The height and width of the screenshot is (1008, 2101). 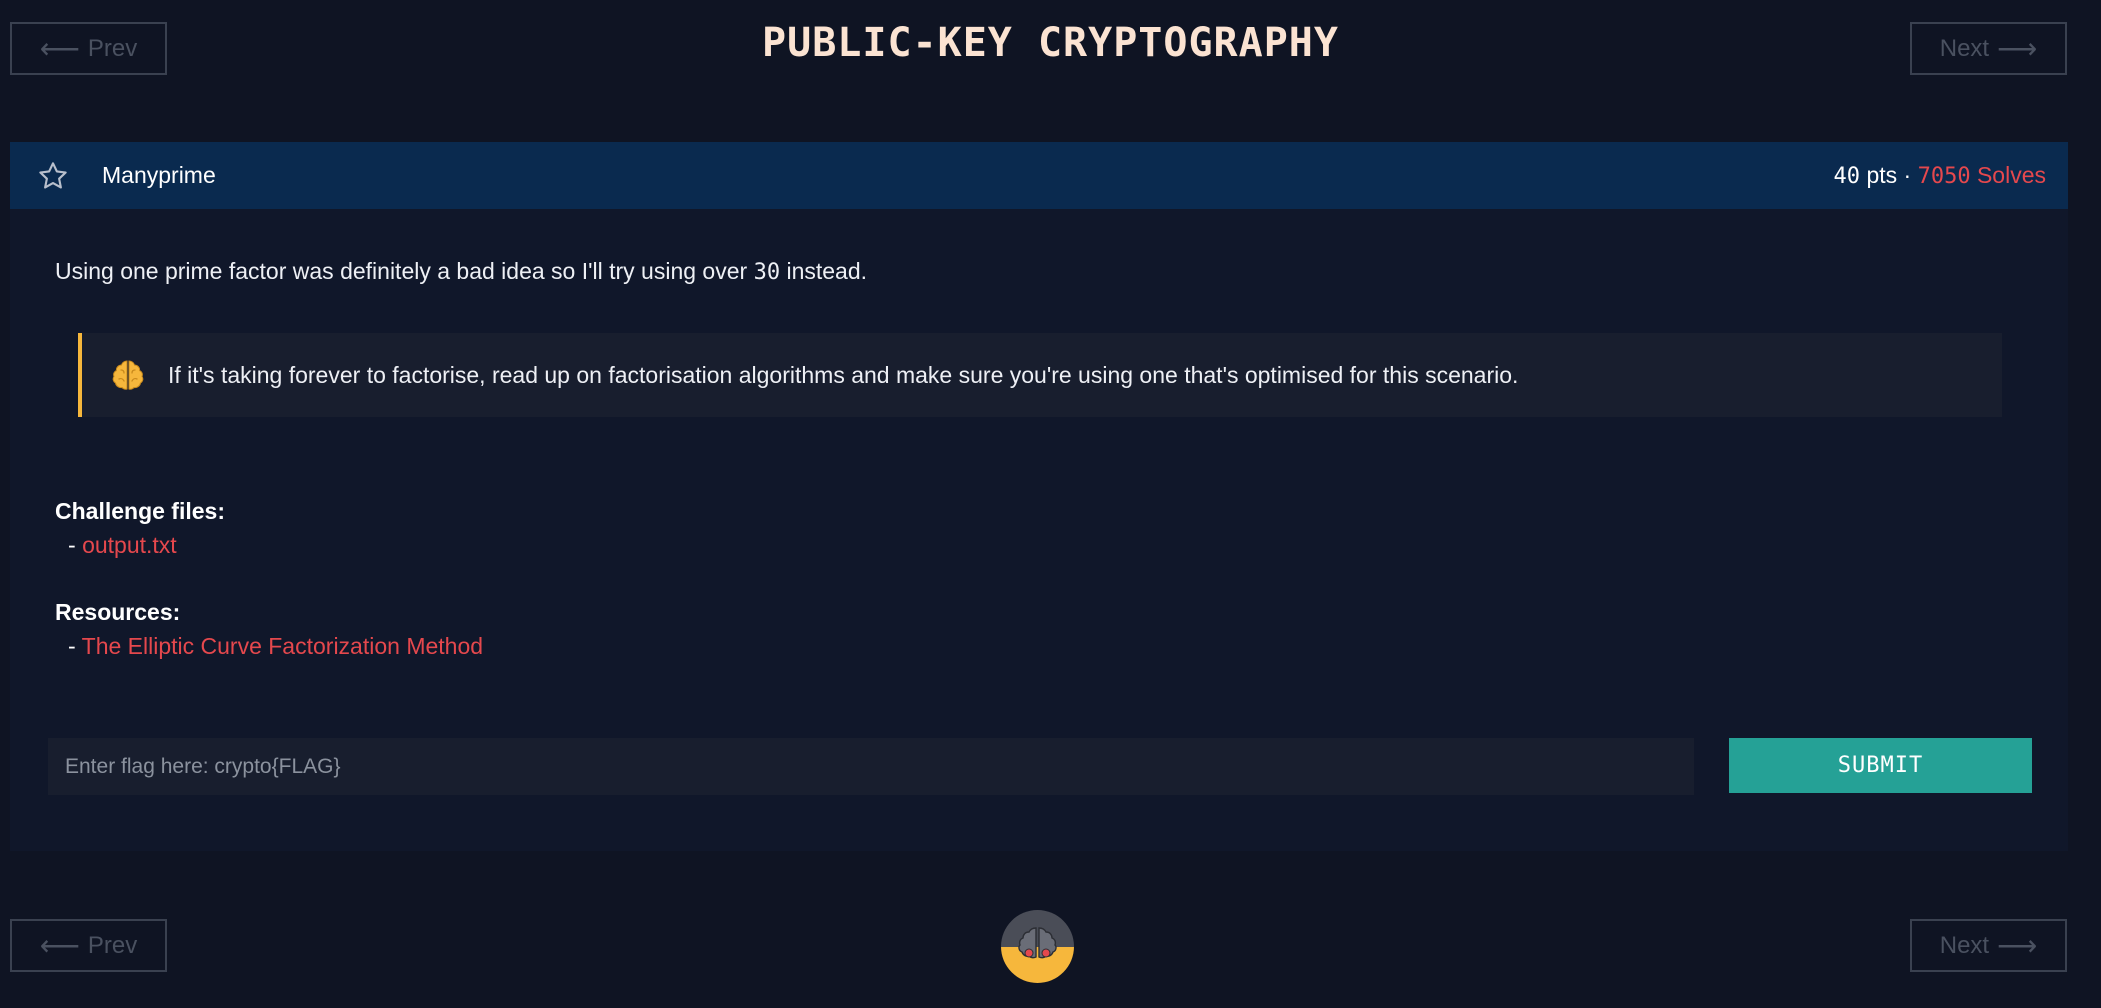 What do you see at coordinates (159, 175) in the screenshot?
I see `challenge-name: Manyprime` at bounding box center [159, 175].